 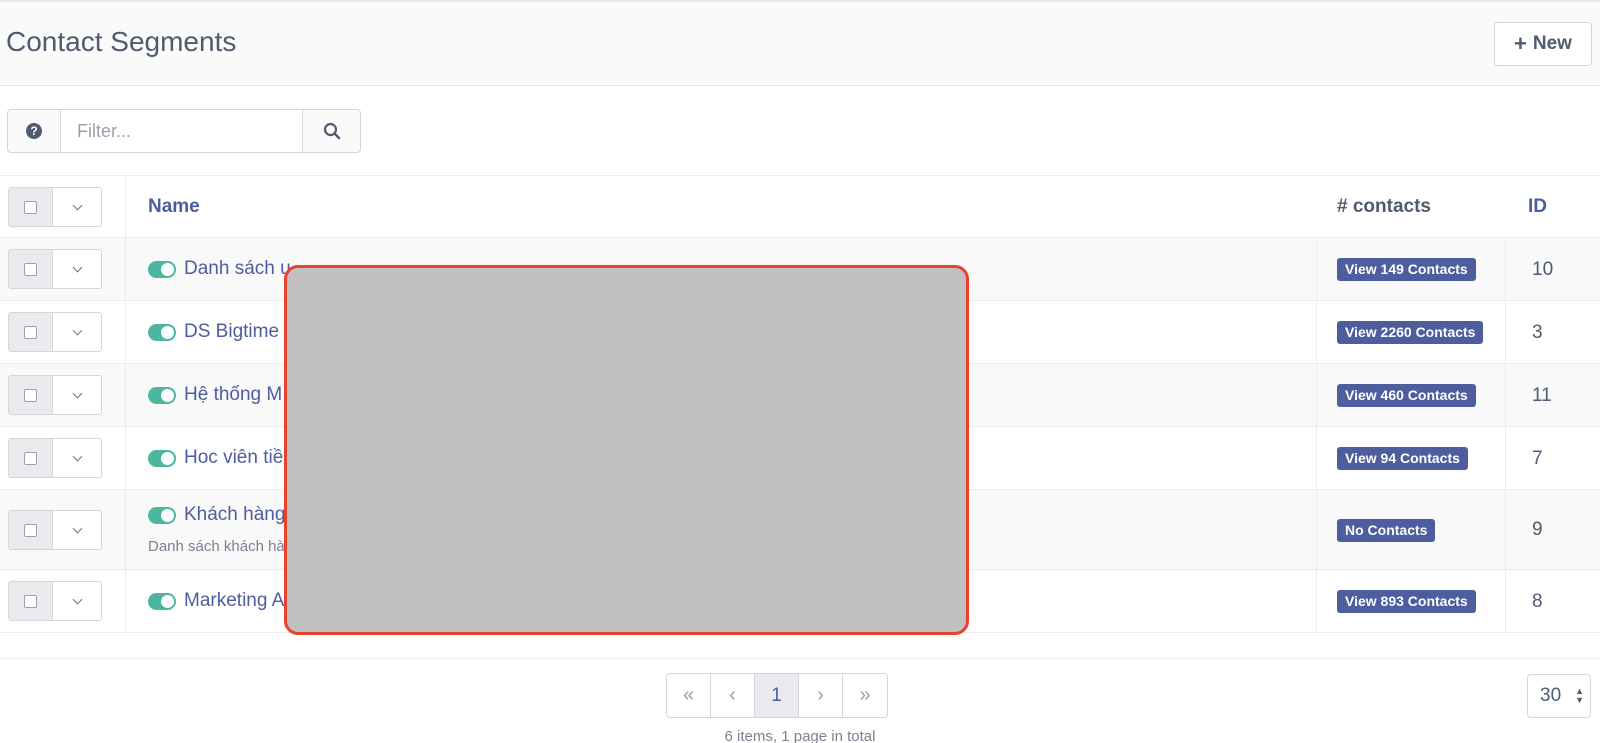 I want to click on segment-id: 11, so click(x=1542, y=395).